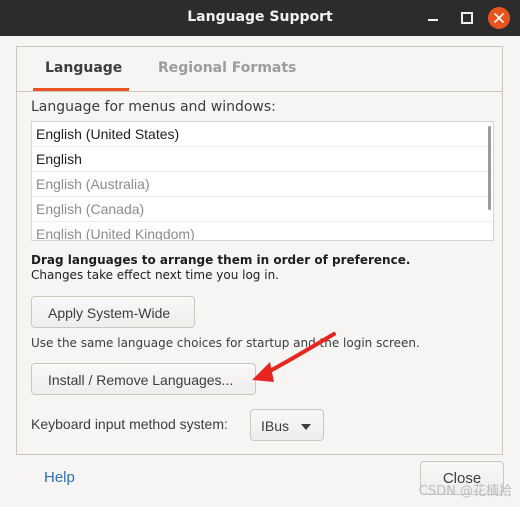 This screenshot has height=507, width=520. Describe the element at coordinates (81, 89) in the screenshot. I see `active-tab-indicator` at that location.